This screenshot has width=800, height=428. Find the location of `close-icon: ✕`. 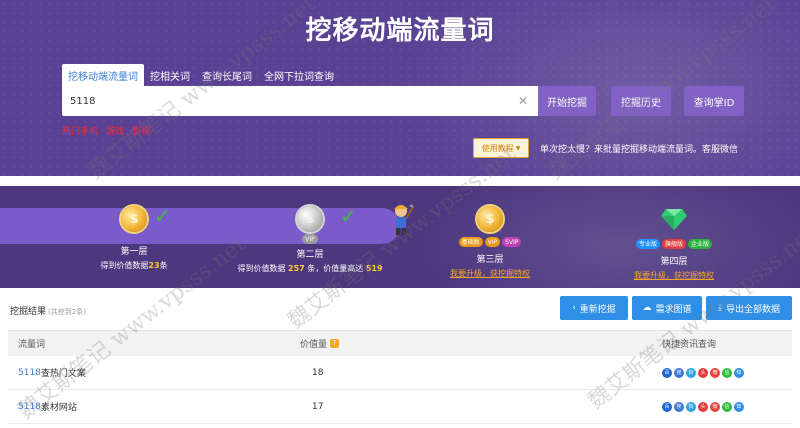

close-icon: ✕ is located at coordinates (523, 101).